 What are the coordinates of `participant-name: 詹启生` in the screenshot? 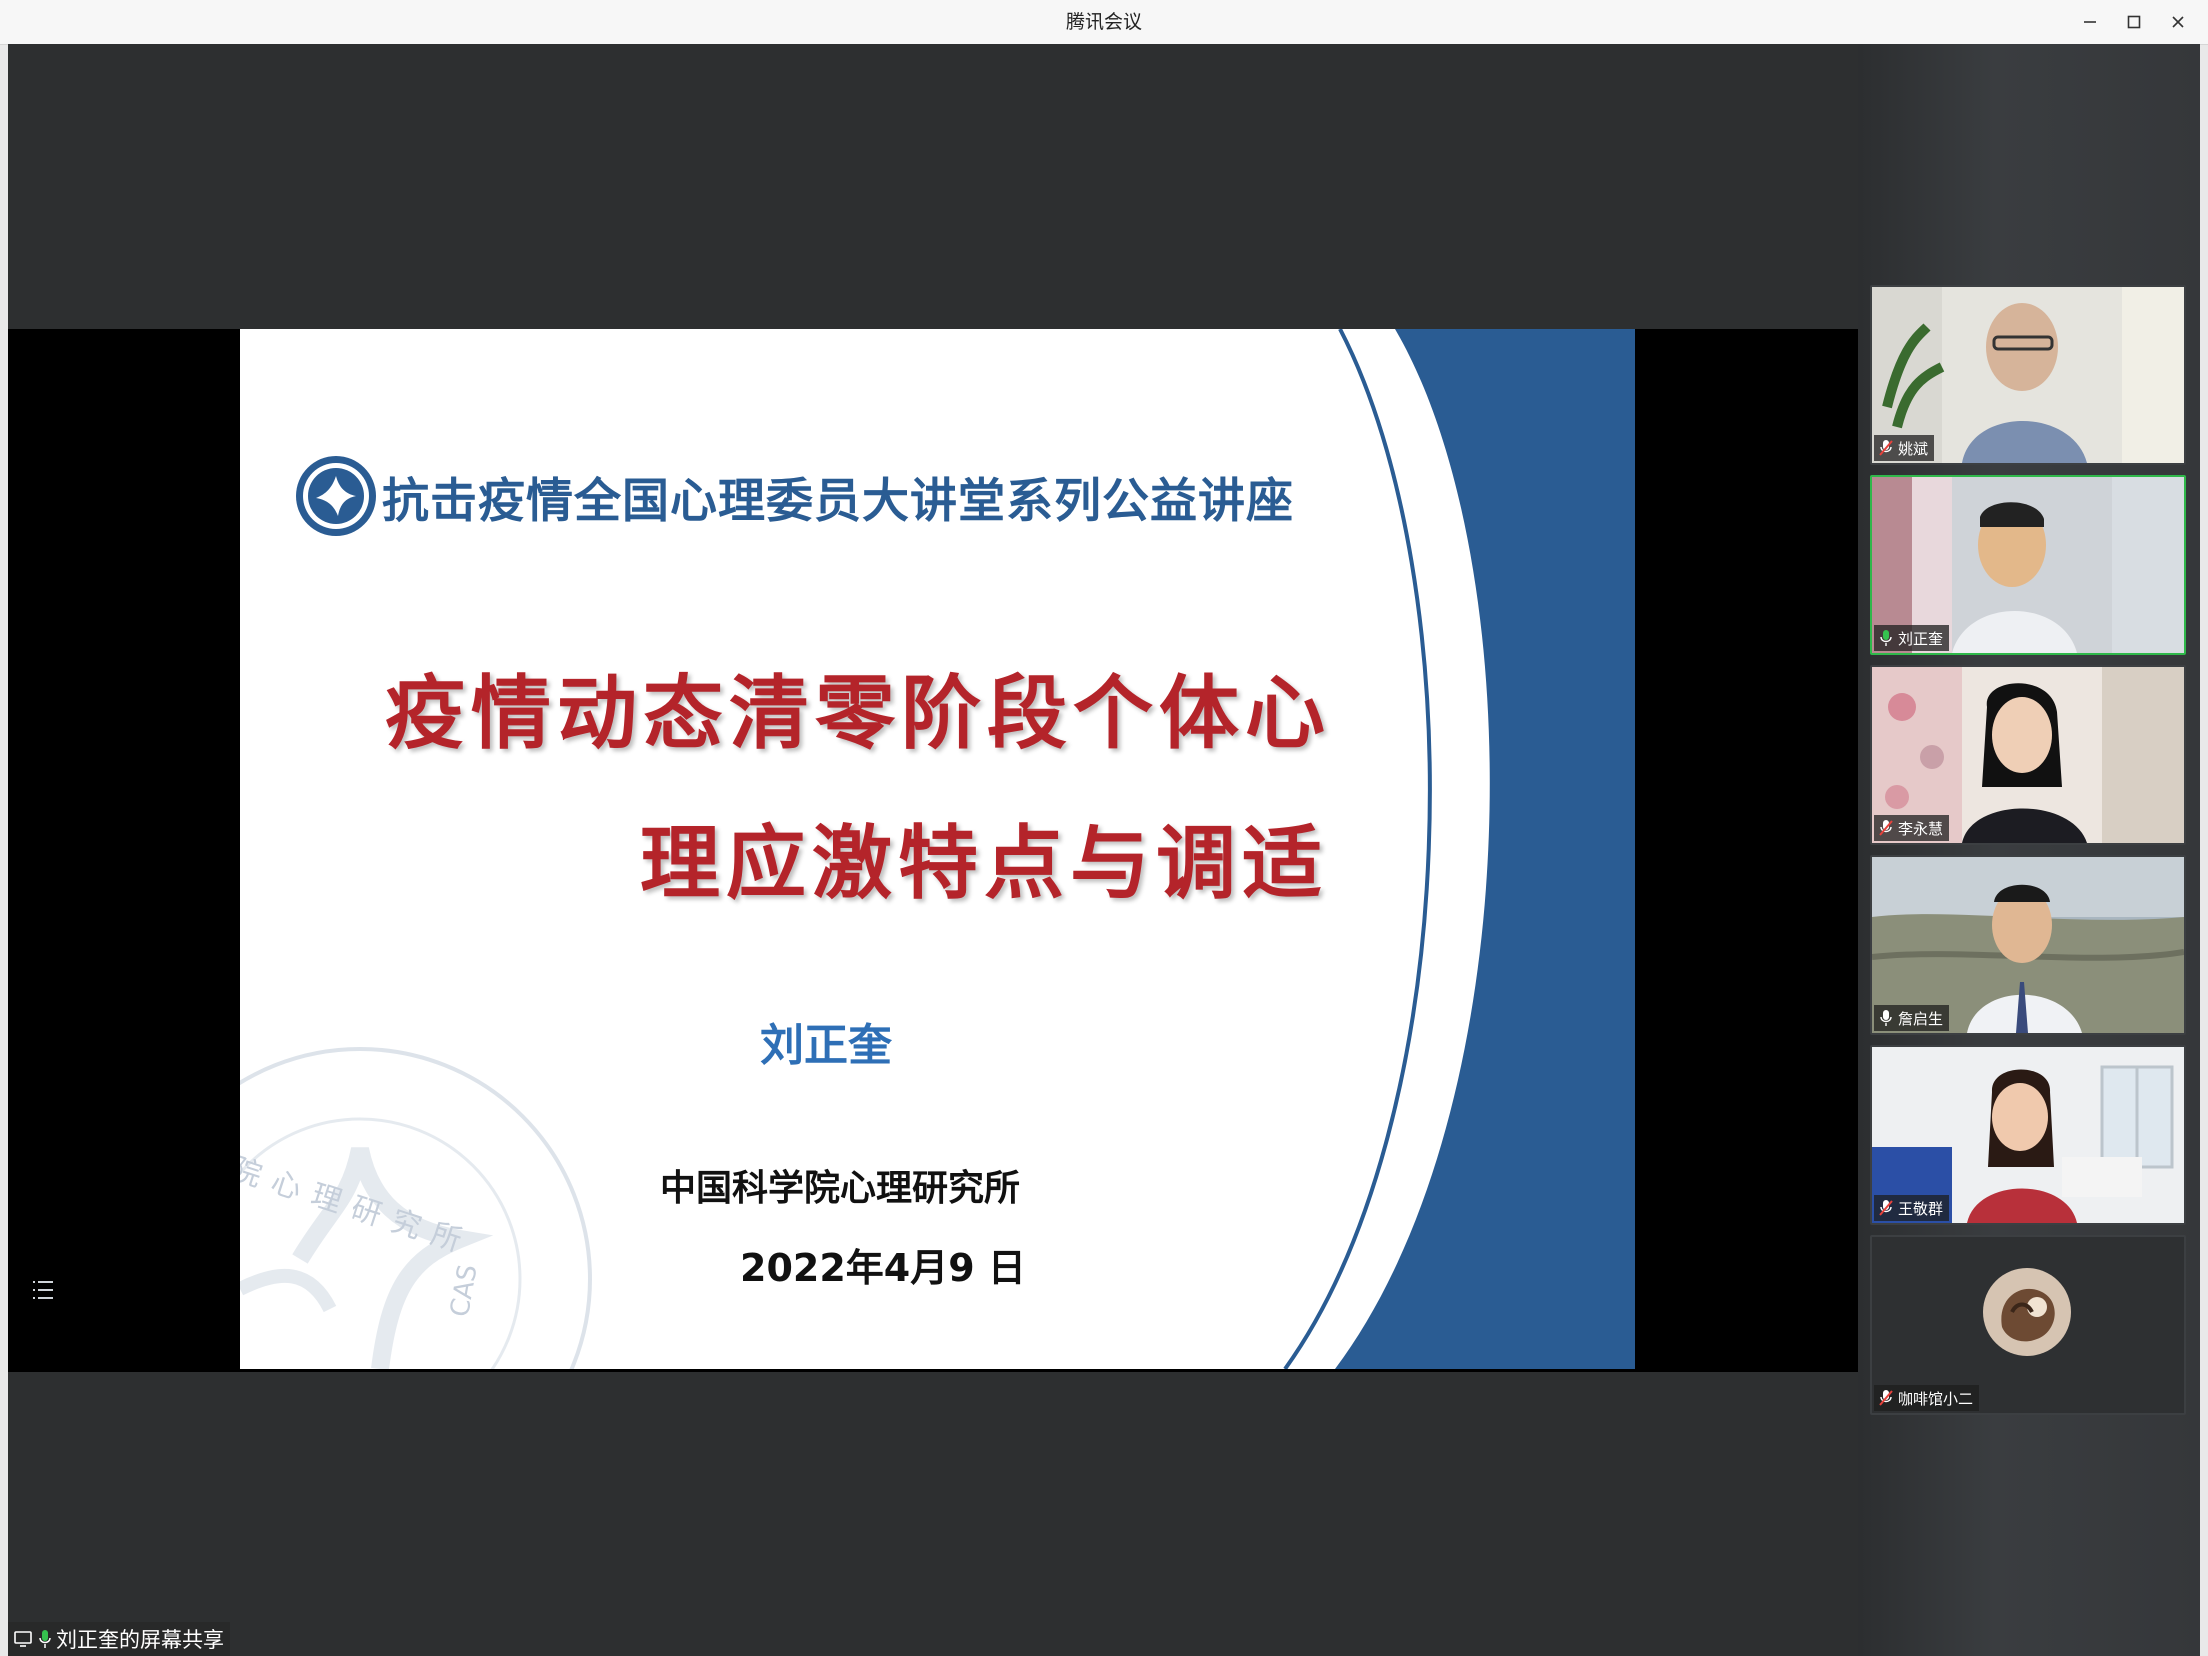 It's located at (1921, 1018).